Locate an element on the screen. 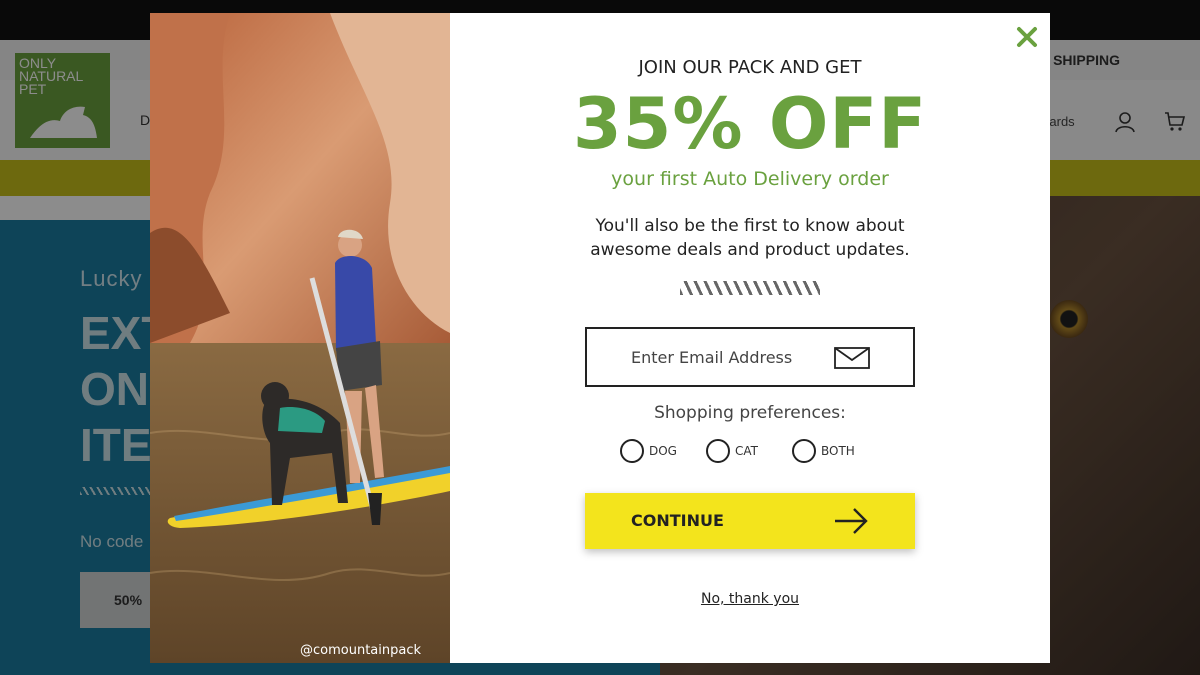  join-heading: JOIN OUR PACK AND GET is located at coordinates (750, 67).